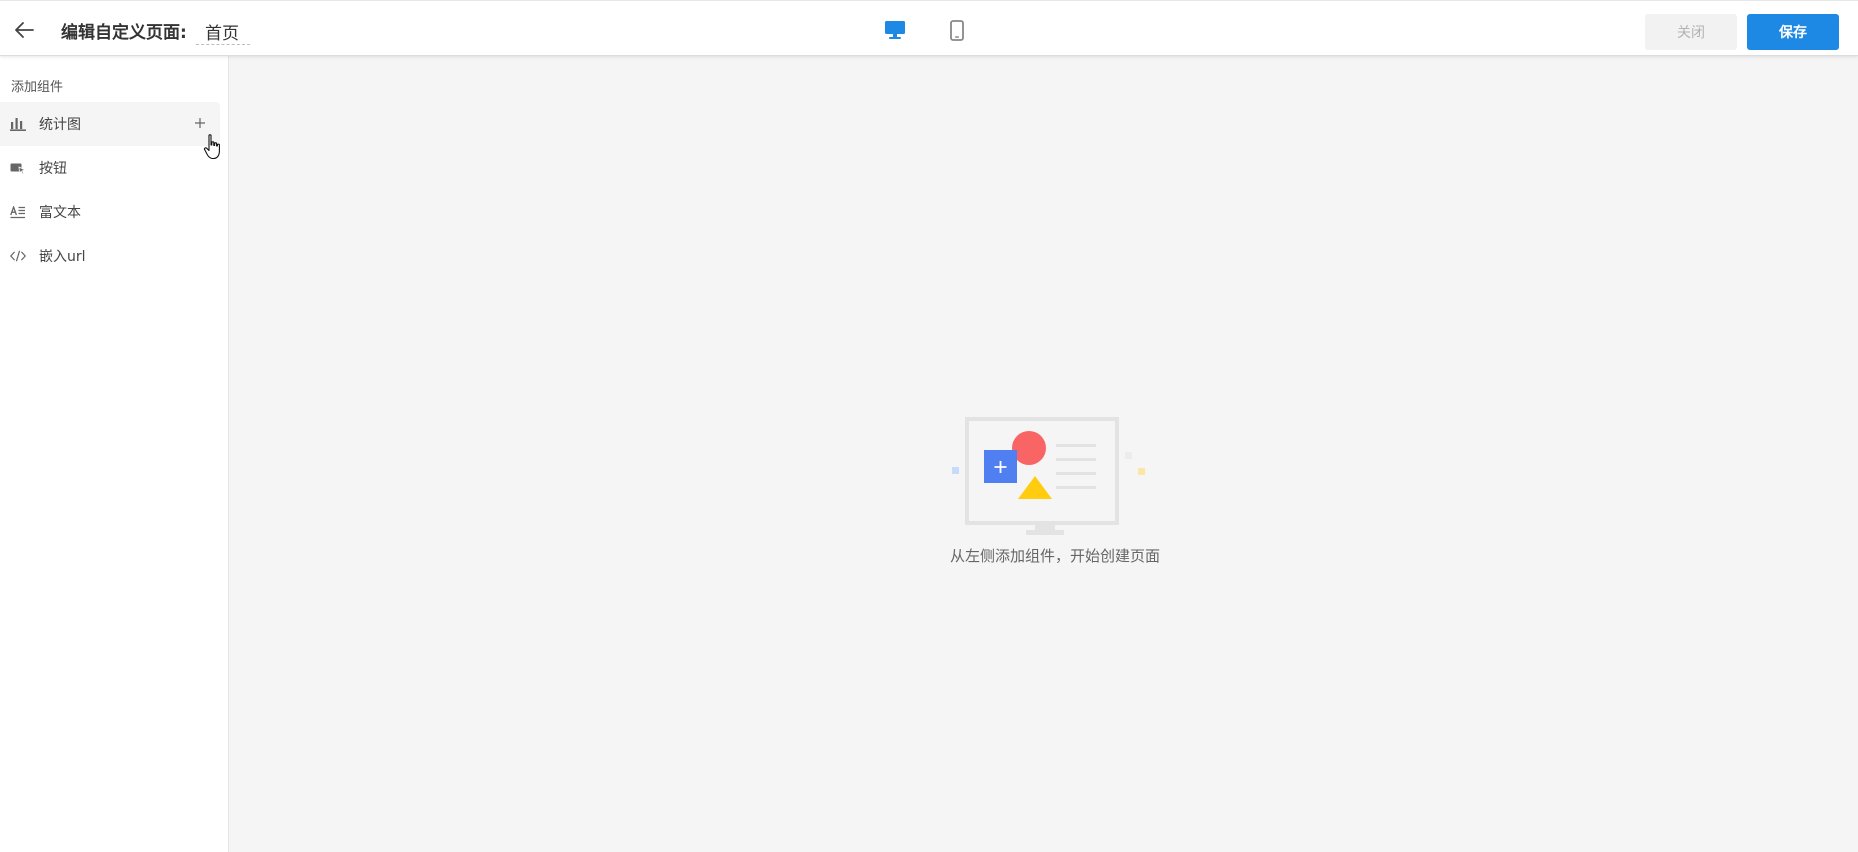 The width and height of the screenshot is (1858, 852). What do you see at coordinates (1793, 32) in the screenshot?
I see `save-button: 保存` at bounding box center [1793, 32].